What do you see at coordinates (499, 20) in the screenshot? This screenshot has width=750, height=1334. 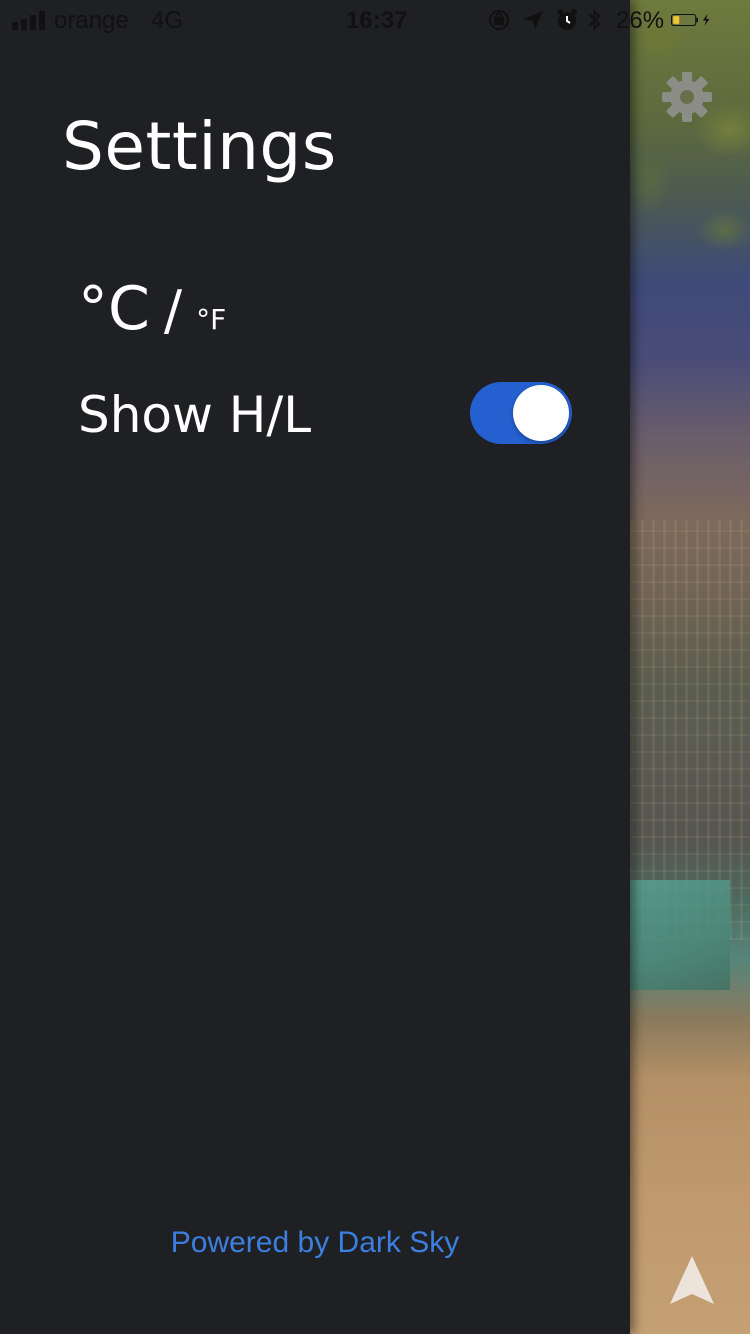 I see `orientation-lock-icon` at bounding box center [499, 20].